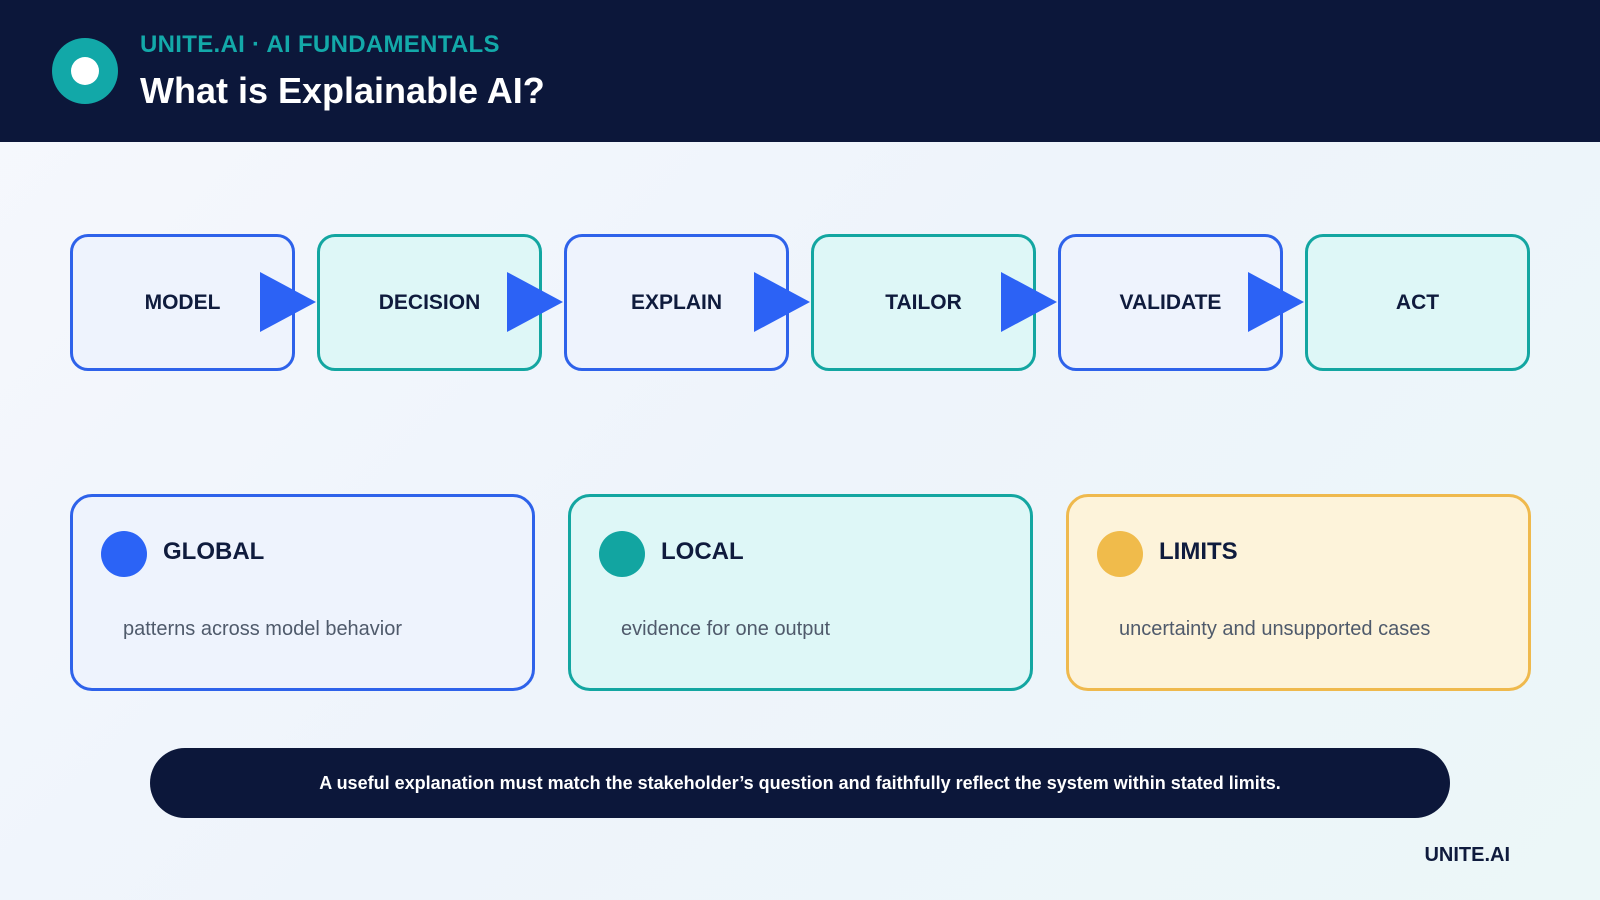  I want to click on step-label: VALIDATE, so click(1170, 302).